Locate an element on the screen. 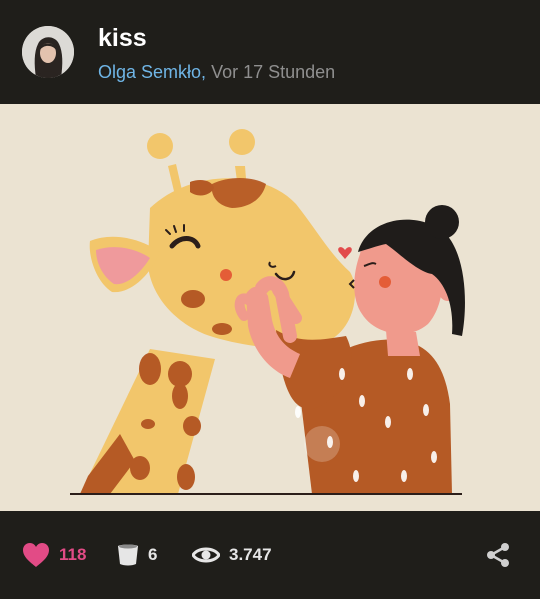  like-count: 118 is located at coordinates (73, 554).